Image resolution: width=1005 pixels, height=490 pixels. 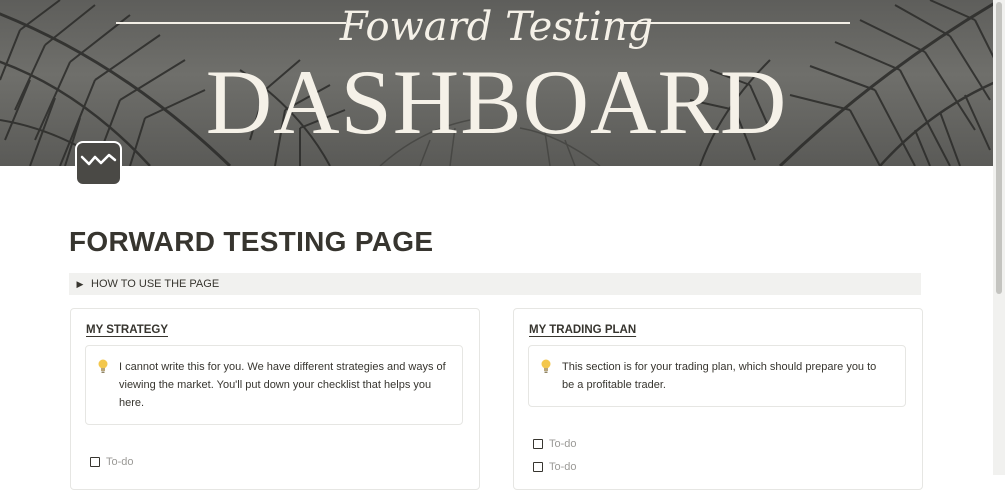 What do you see at coordinates (496, 27) in the screenshot?
I see `cover-subtitle: Foward Testing` at bounding box center [496, 27].